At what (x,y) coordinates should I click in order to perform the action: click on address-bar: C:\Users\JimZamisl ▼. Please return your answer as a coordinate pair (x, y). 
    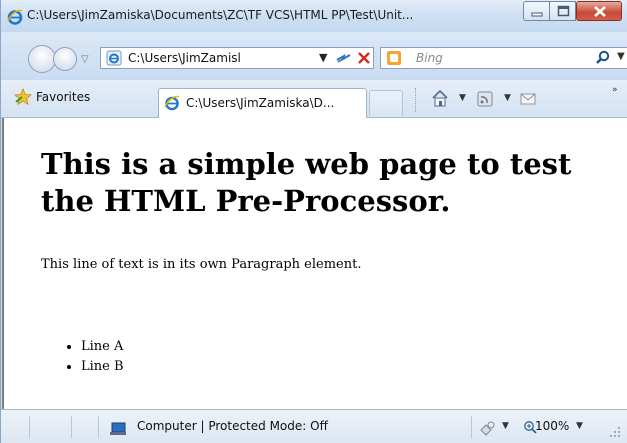
    Looking at the image, I should click on (237, 58).